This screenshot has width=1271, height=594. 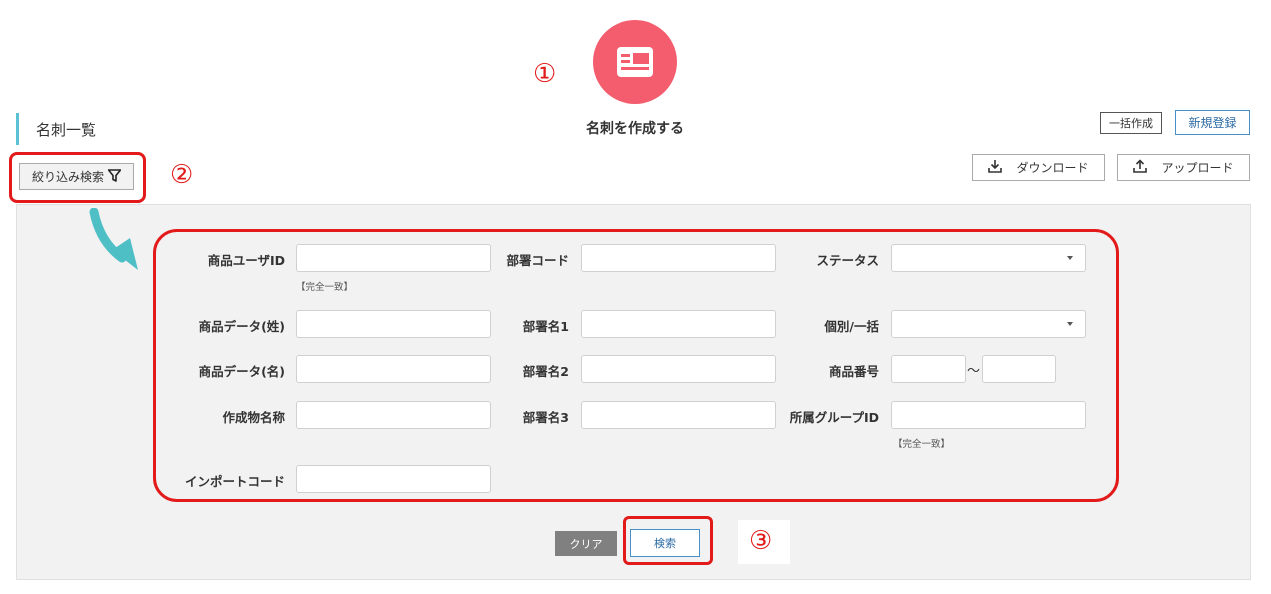 I want to click on import-code-label: インポートコード, so click(x=234, y=481).